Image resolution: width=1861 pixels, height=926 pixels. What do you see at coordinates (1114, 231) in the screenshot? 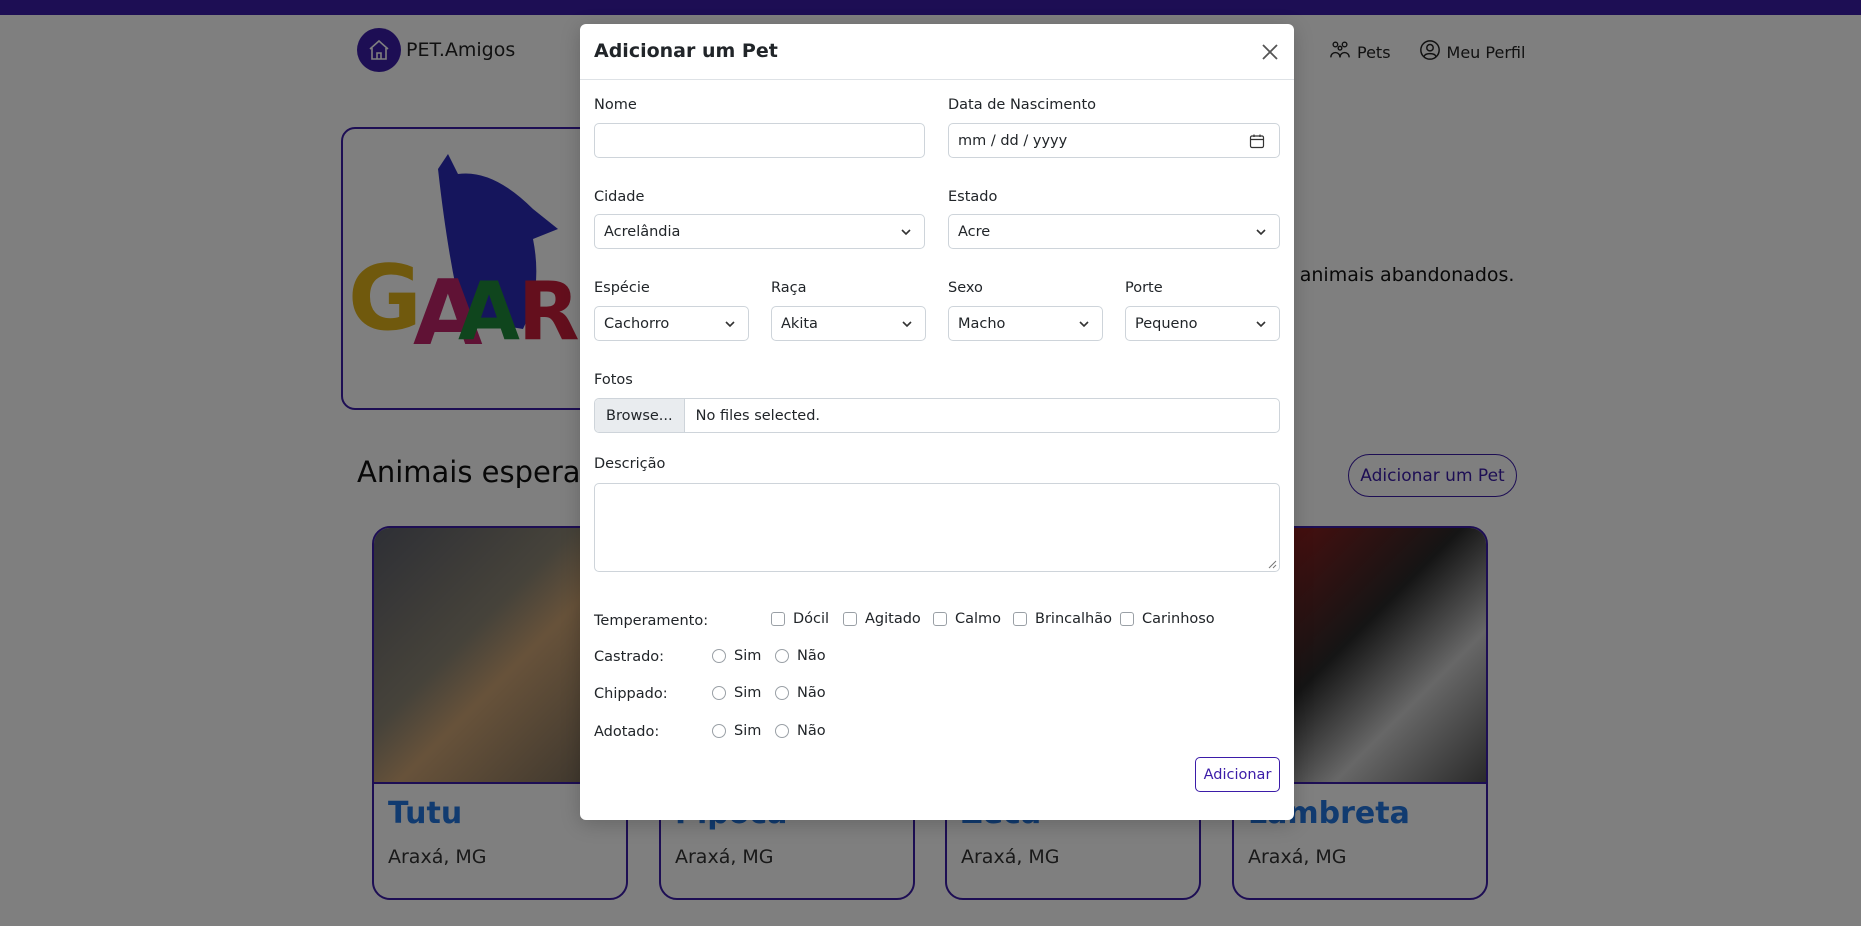
I see `estado-select: Acre` at bounding box center [1114, 231].